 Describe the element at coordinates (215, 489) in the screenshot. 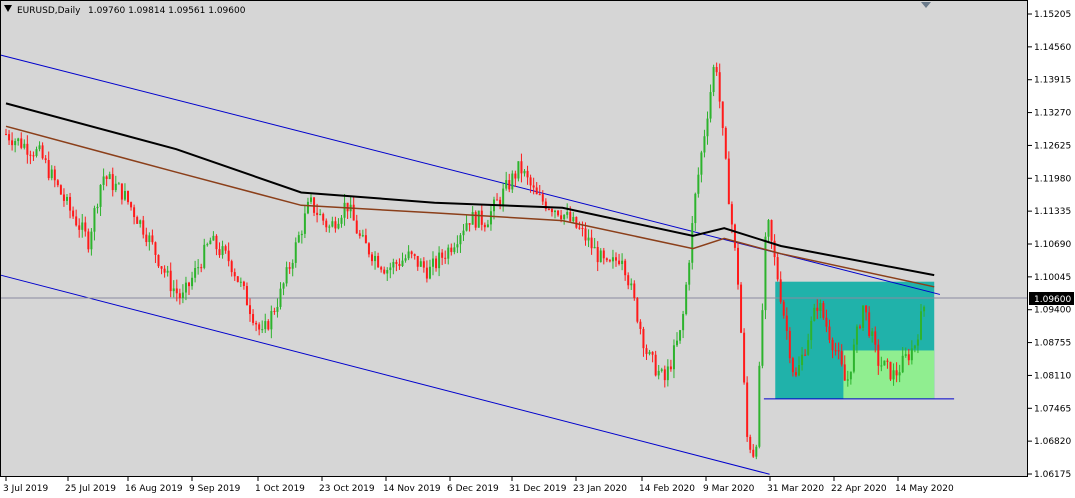

I see `time-tick-label: 9 Sep 2019` at that location.